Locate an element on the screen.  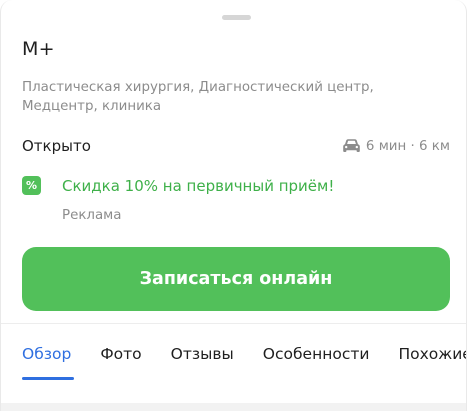
ad-label: Реклама is located at coordinates (92, 215).